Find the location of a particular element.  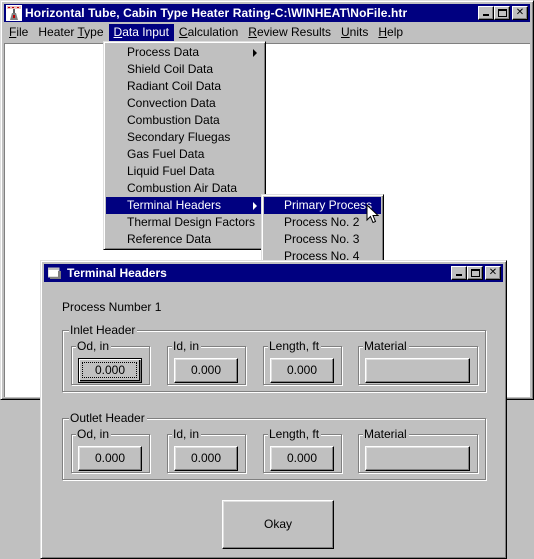

outlet-id-button: 0.000 is located at coordinates (206, 458).